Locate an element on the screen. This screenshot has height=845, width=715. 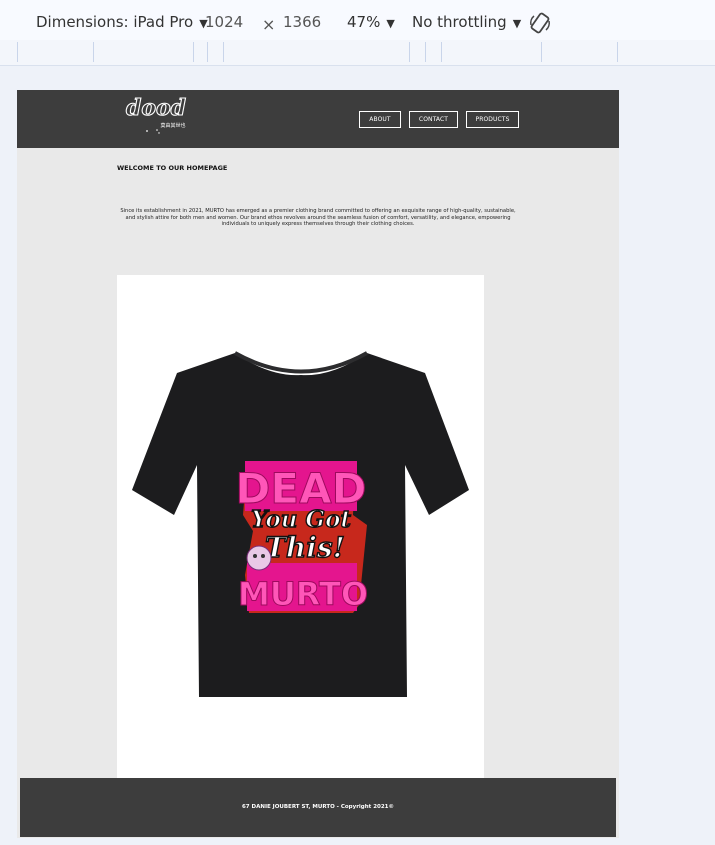
site-header: dood 莫由其世也 ABOUT CONTACT PRODUCTS is located at coordinates (318, 119).